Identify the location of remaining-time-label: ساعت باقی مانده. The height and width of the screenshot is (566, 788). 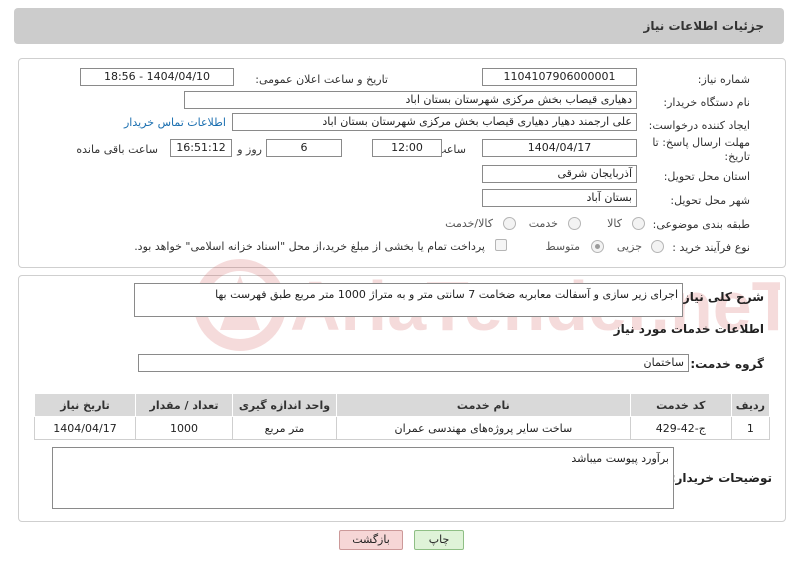
(117, 149).